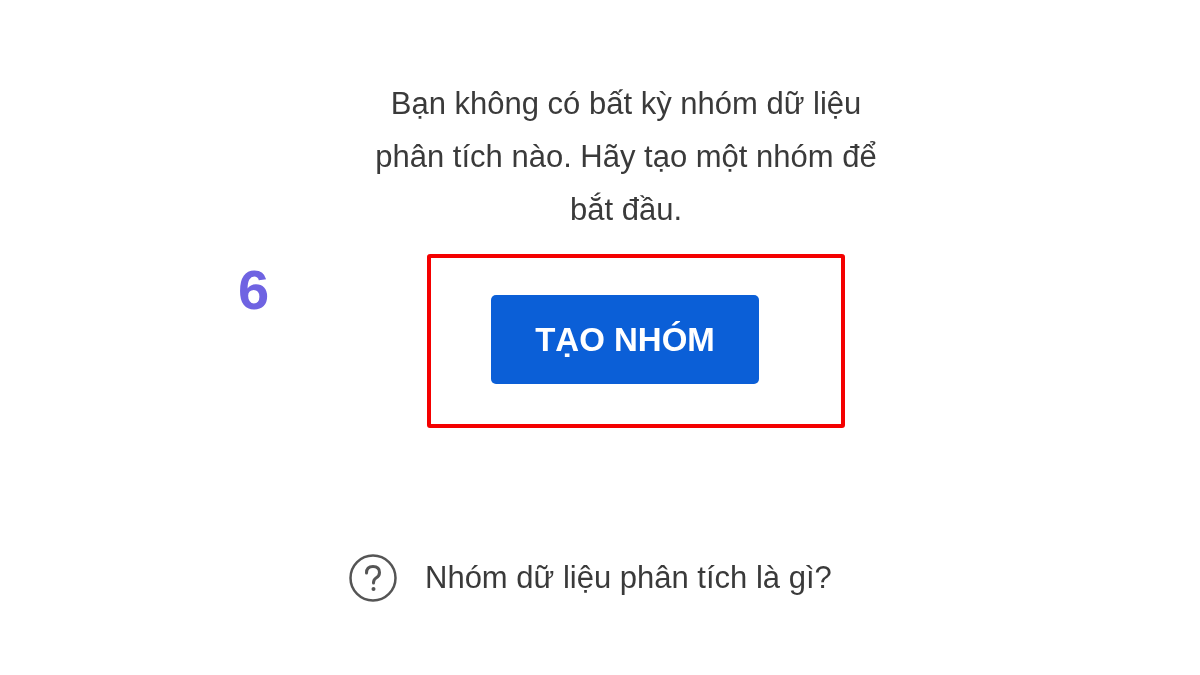 This screenshot has height=675, width=1200. I want to click on empty-state-message: Bạn không có bất kỳ nhóm dữ liệu phân tích nào. Hãy tạo một nhóm để bắt đầu., so click(626, 157).